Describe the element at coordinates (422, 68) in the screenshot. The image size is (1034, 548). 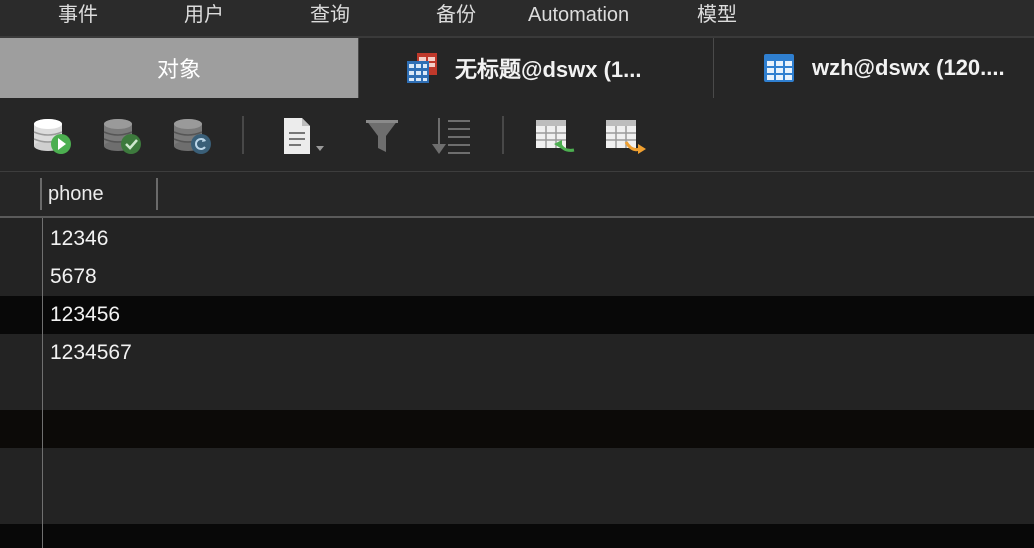
I see `query-table-icon` at that location.